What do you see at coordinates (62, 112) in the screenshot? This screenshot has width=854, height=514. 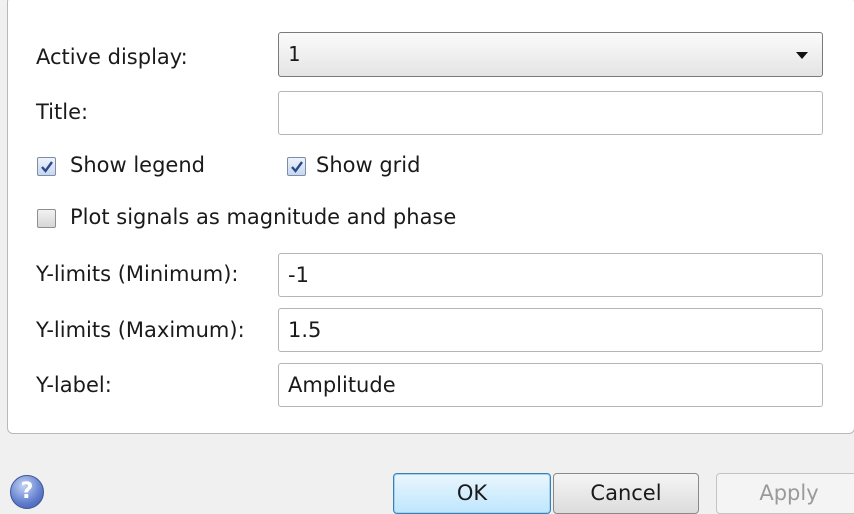 I see `title-label: Title:` at bounding box center [62, 112].